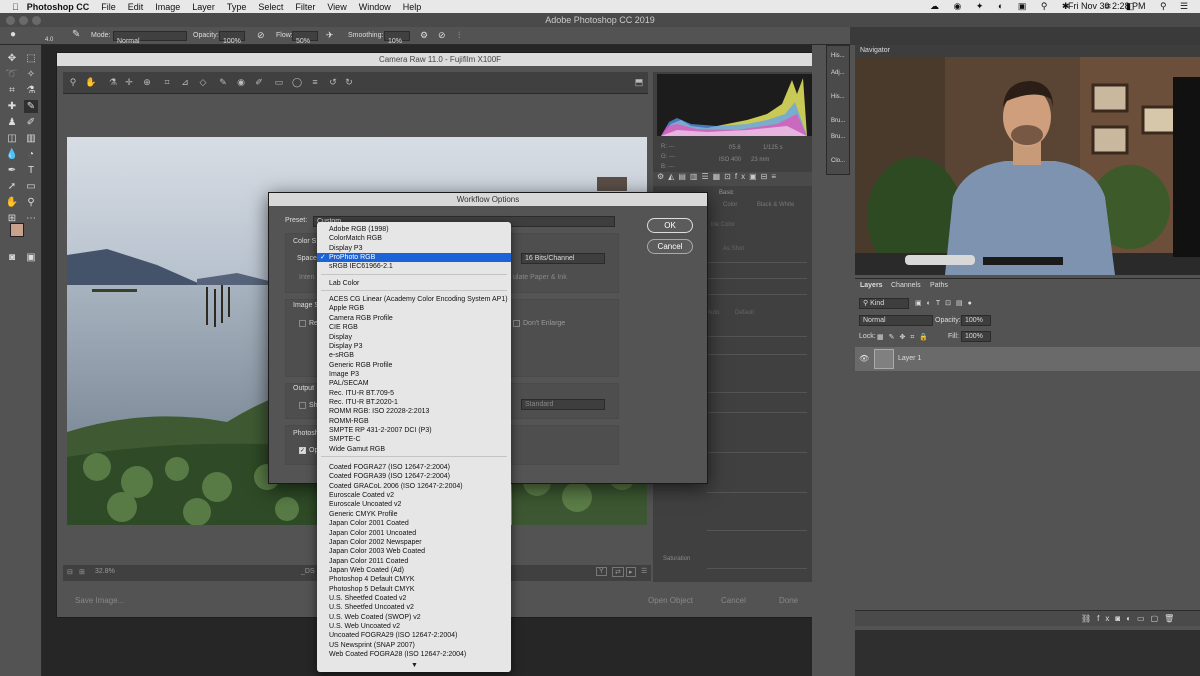 The height and width of the screenshot is (676, 1200). What do you see at coordinates (302, 405) in the screenshot?
I see `sharpen-checkbox` at bounding box center [302, 405].